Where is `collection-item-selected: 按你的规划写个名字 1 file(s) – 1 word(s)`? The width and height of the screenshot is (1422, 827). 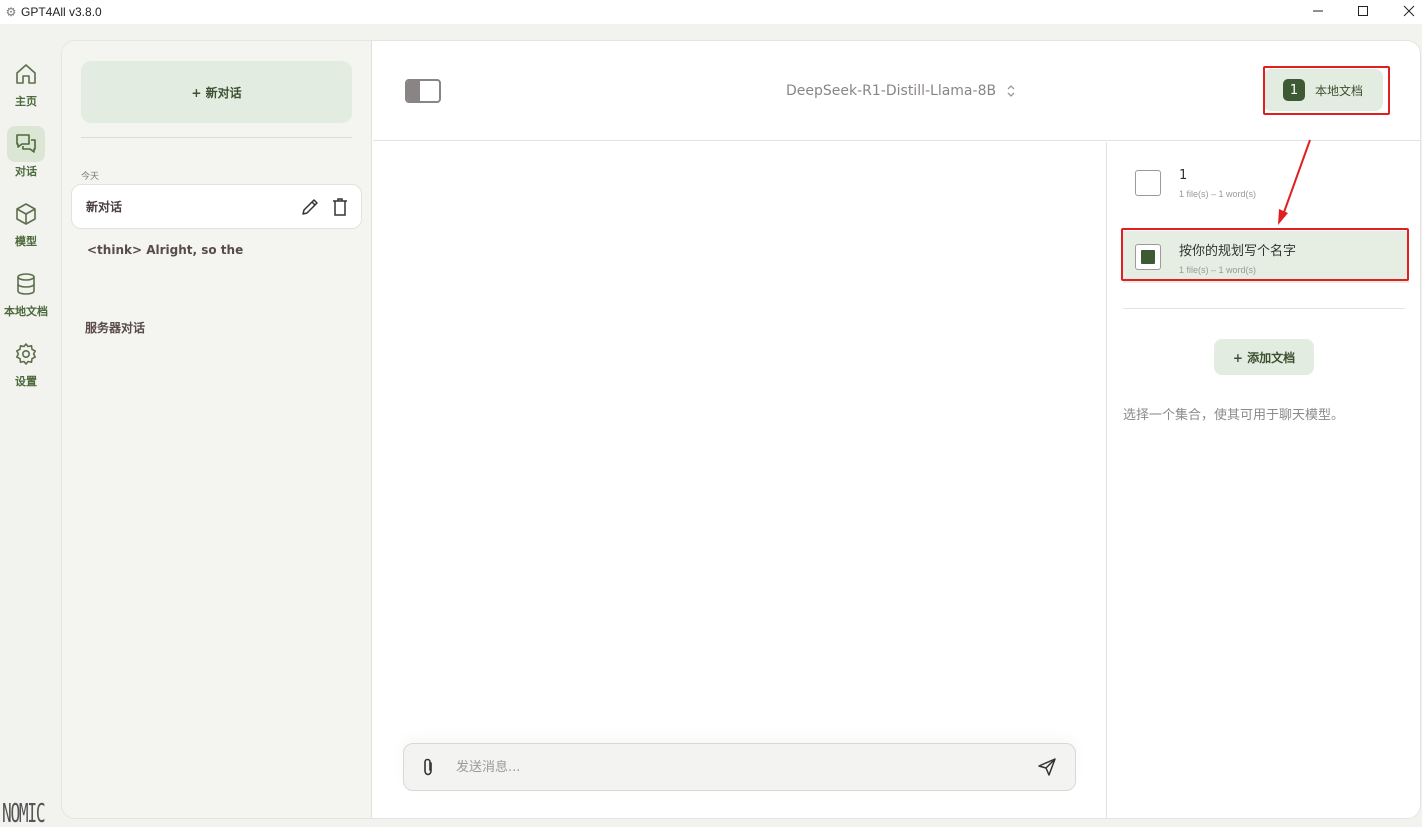
collection-item-selected: 按你的规划写个名字 1 file(s) – 1 word(s) is located at coordinates (1266, 257).